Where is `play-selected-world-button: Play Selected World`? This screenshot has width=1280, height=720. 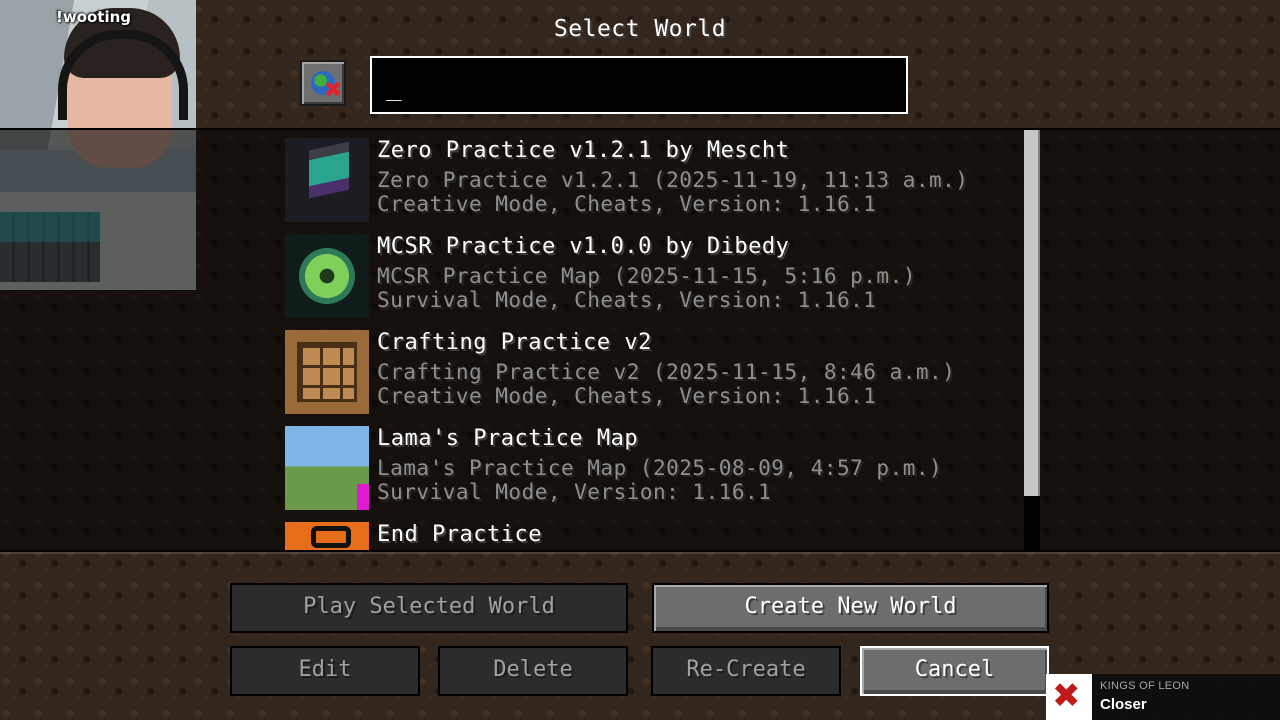
play-selected-world-button: Play Selected World is located at coordinates (429, 608).